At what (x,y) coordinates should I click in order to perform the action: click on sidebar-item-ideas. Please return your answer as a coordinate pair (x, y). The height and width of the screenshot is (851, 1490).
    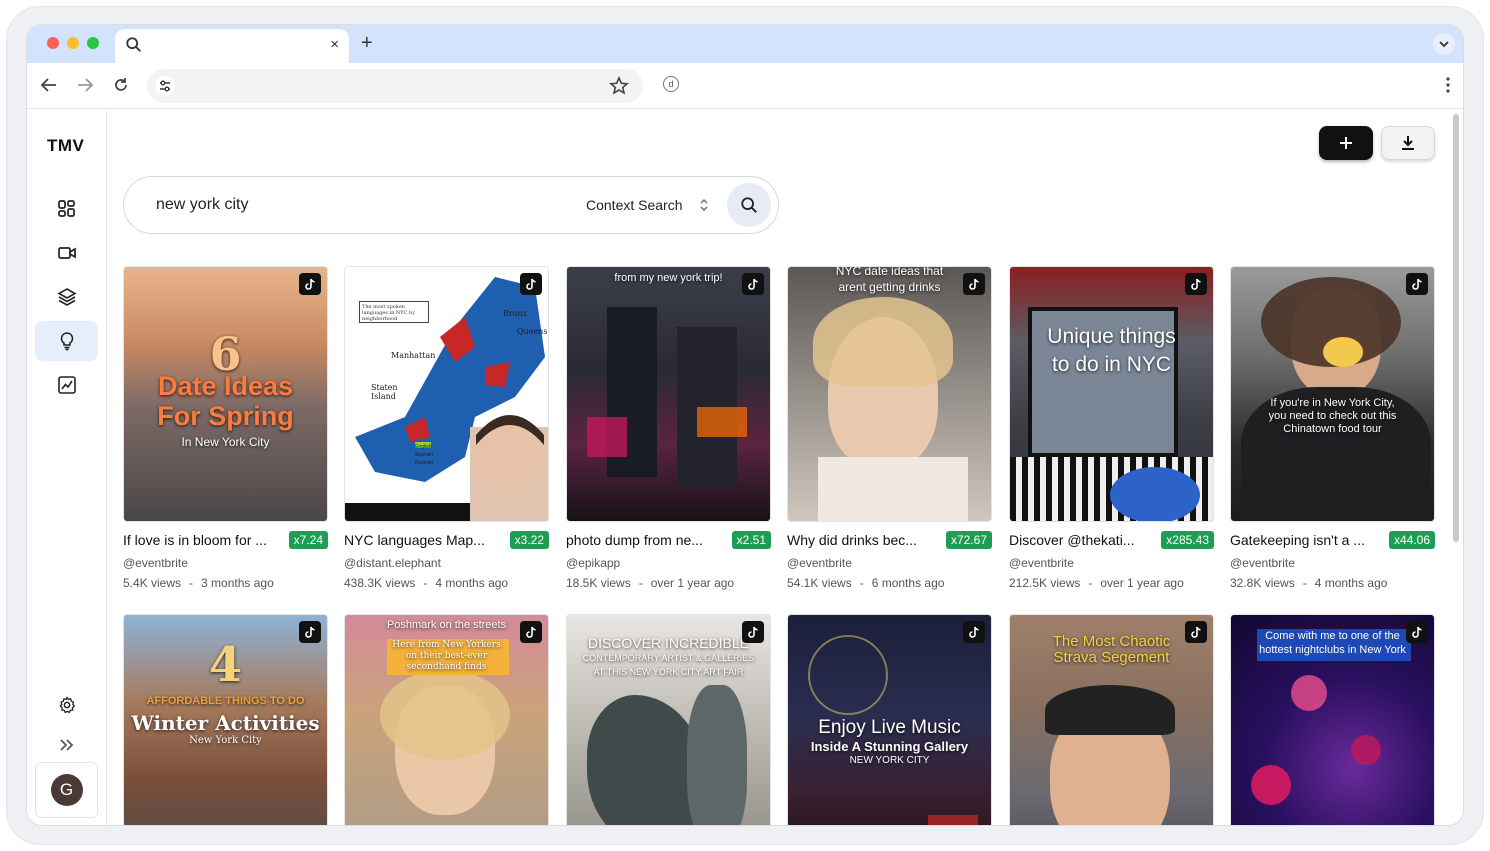
    Looking at the image, I should click on (66, 341).